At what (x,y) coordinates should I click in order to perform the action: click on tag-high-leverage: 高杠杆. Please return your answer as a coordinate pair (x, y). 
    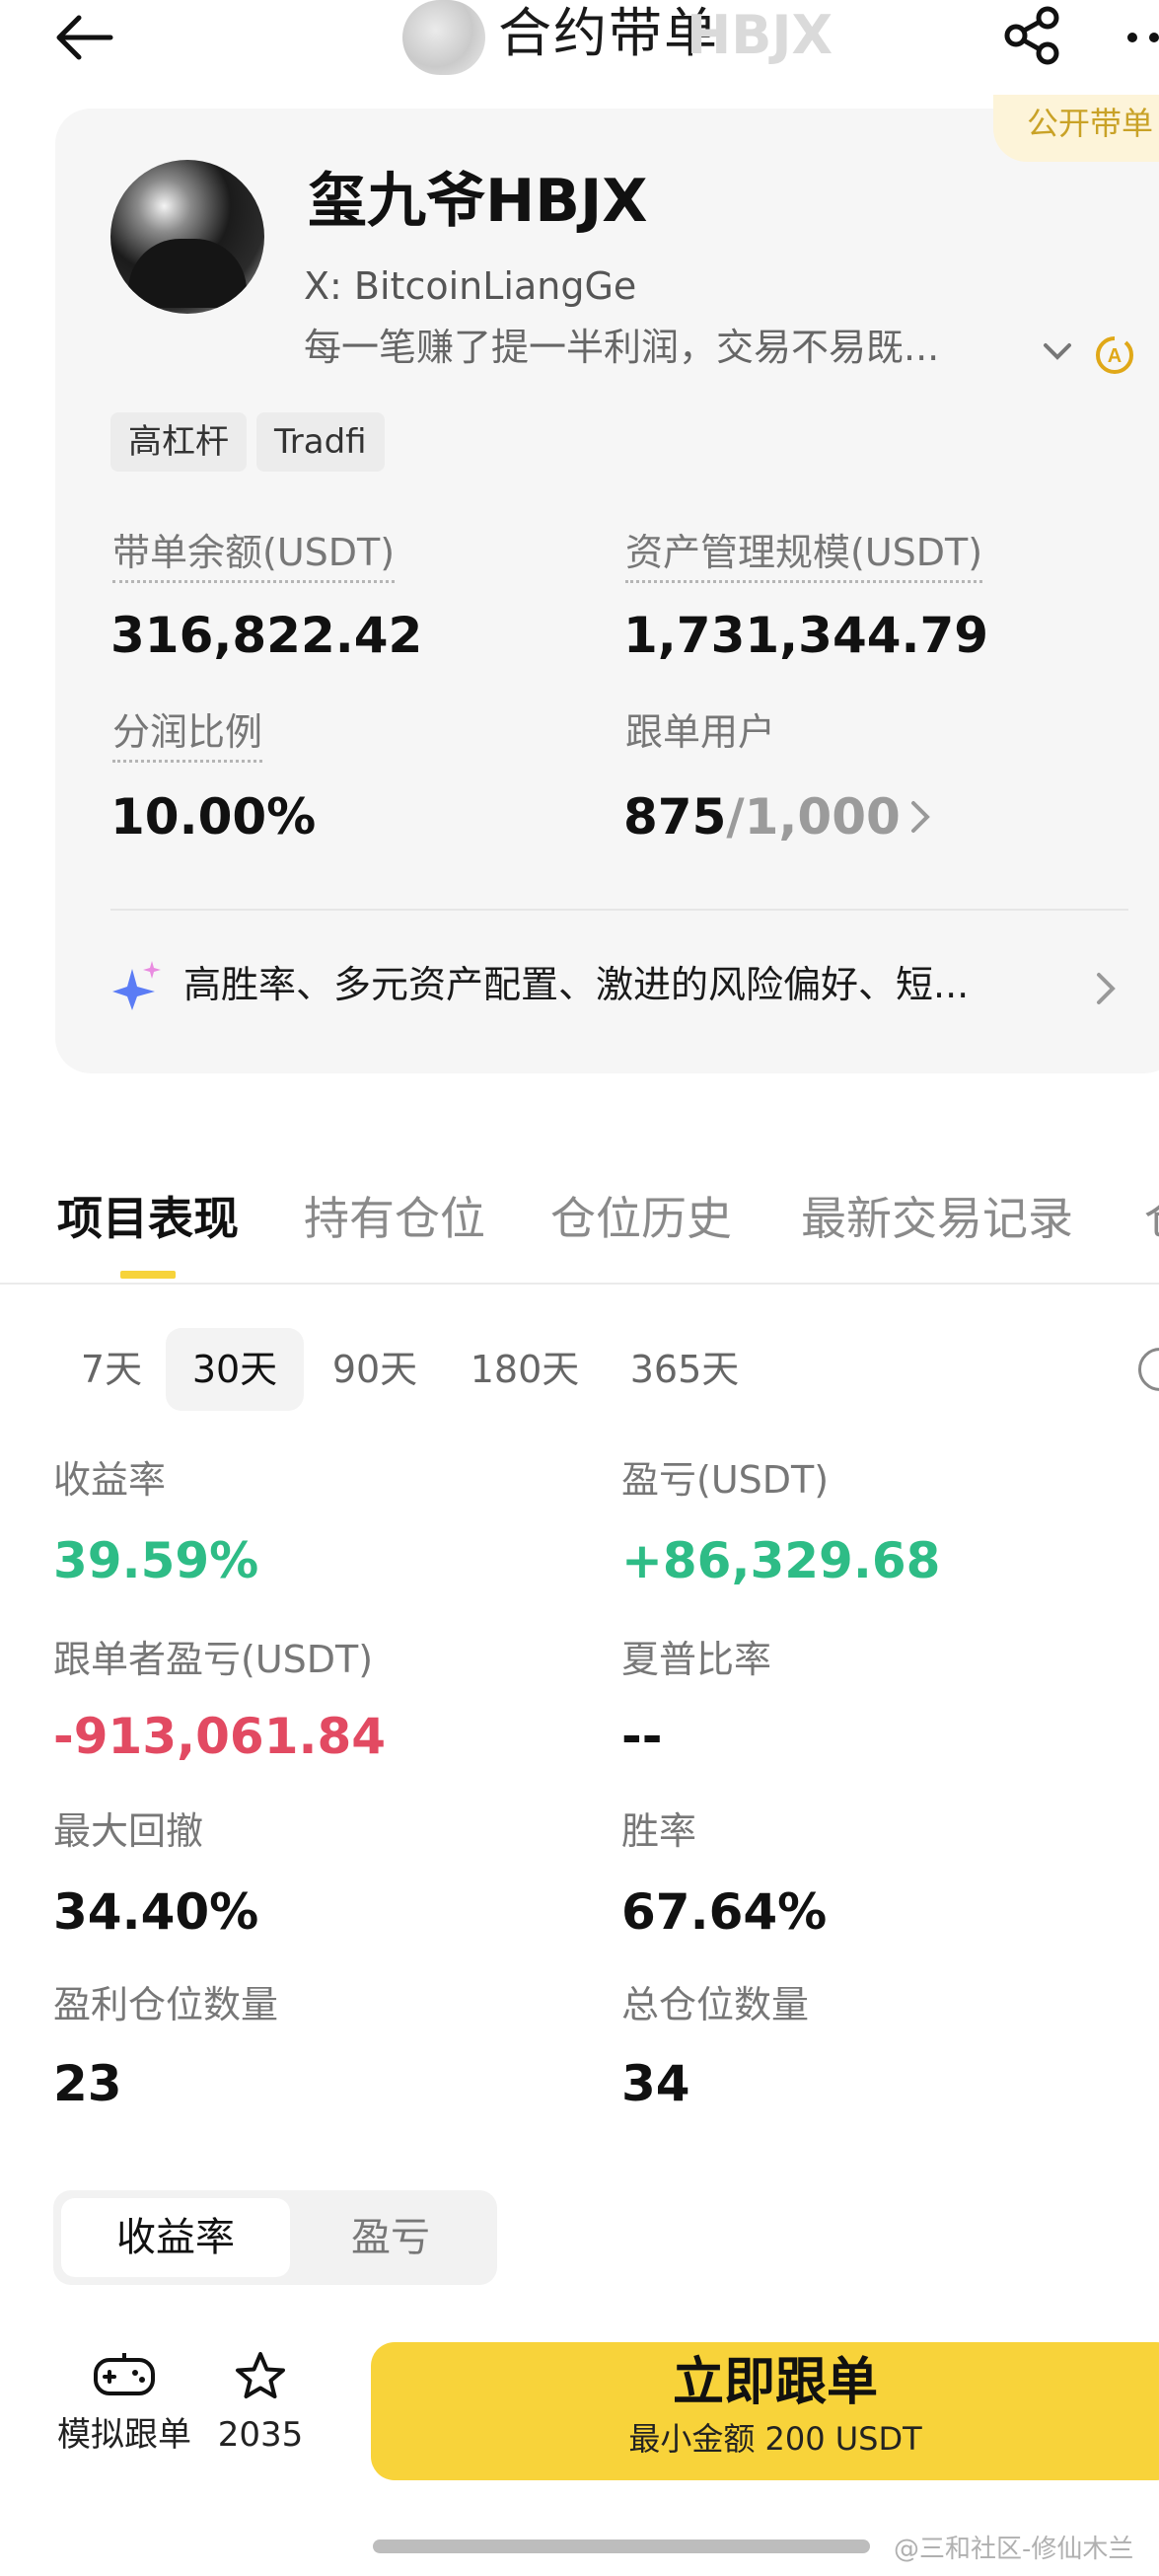
    Looking at the image, I should click on (179, 442).